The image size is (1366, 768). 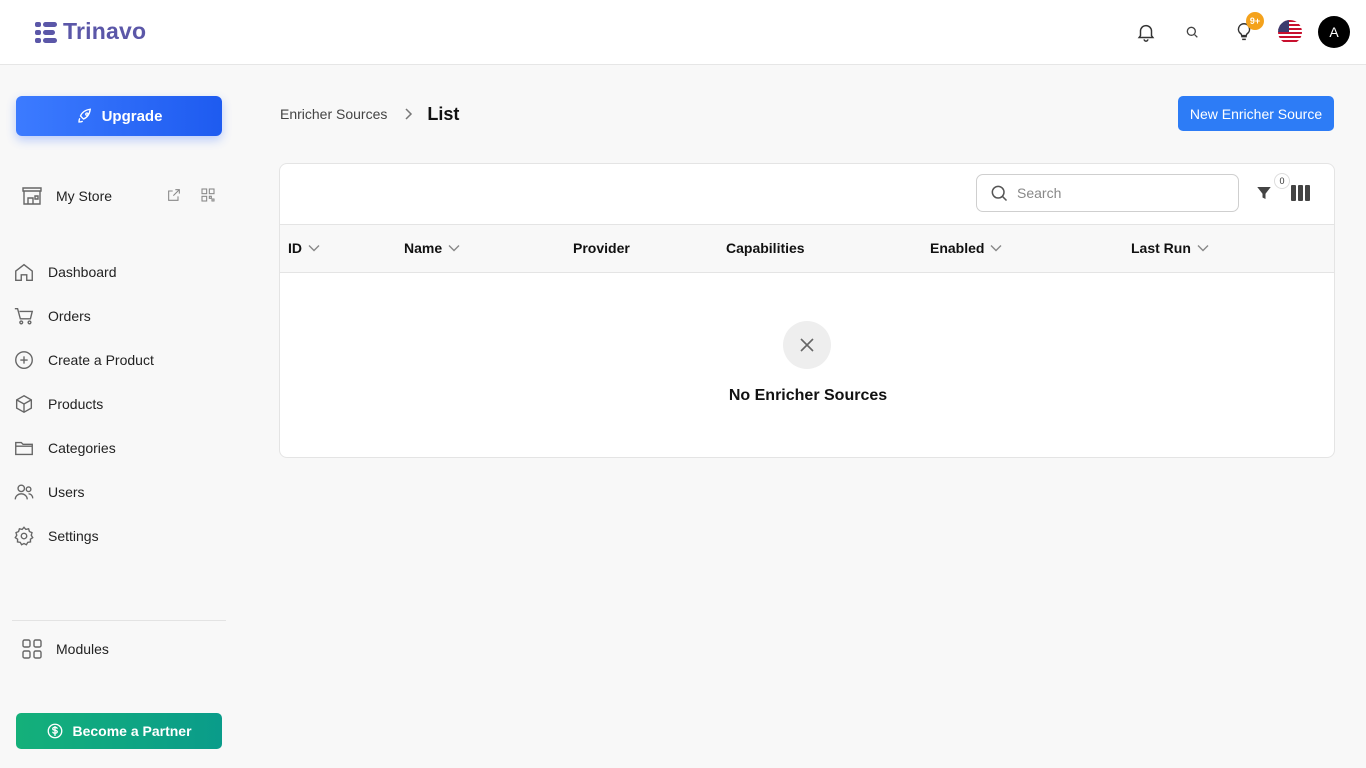 What do you see at coordinates (84, 115) in the screenshot?
I see `rocket-icon` at bounding box center [84, 115].